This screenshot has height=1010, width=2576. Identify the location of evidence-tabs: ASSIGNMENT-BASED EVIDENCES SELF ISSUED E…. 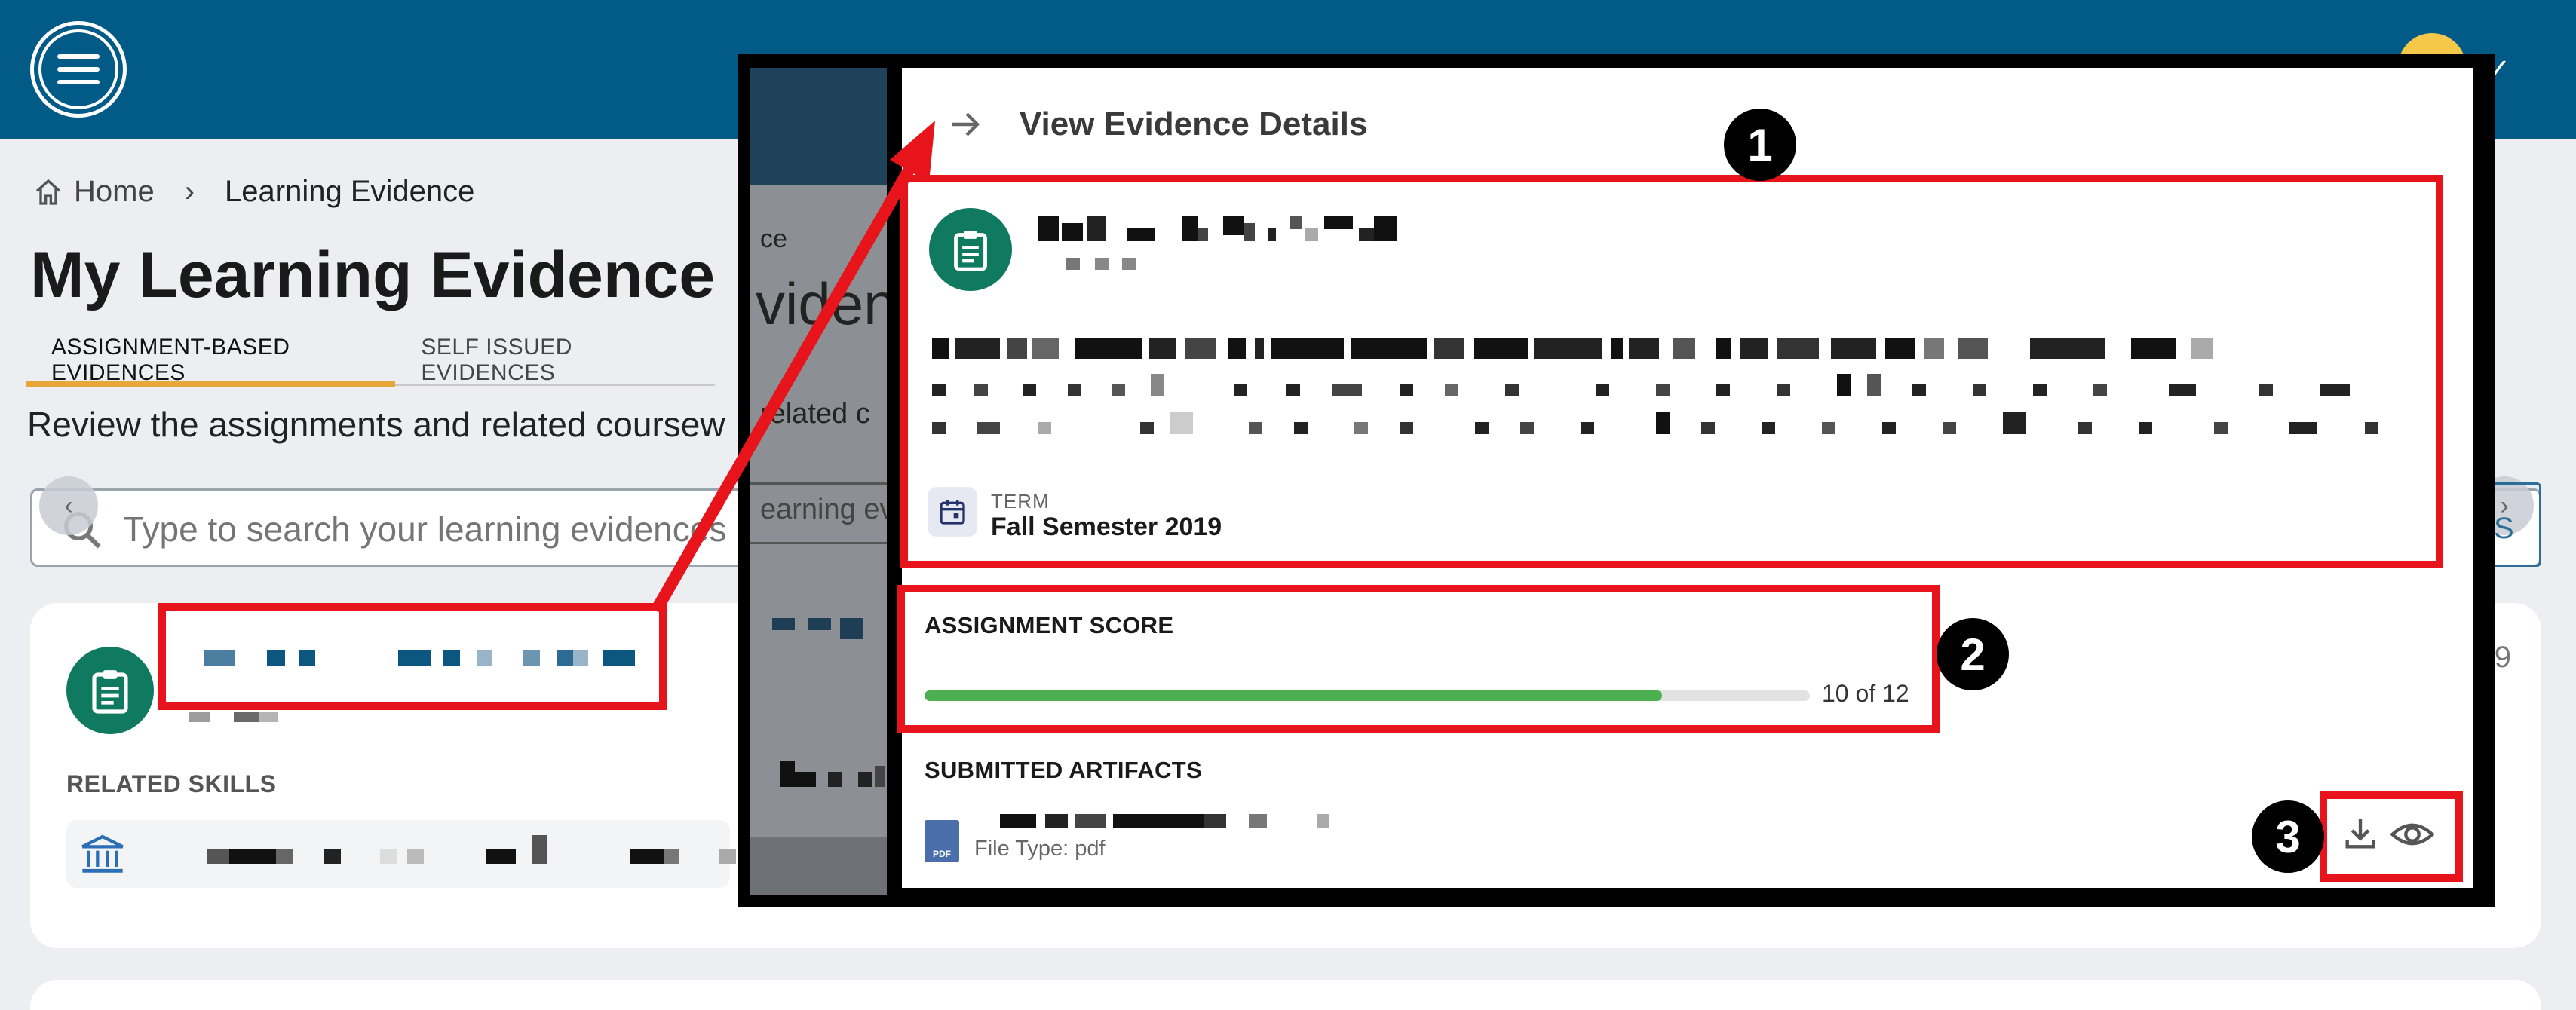
(370, 355).